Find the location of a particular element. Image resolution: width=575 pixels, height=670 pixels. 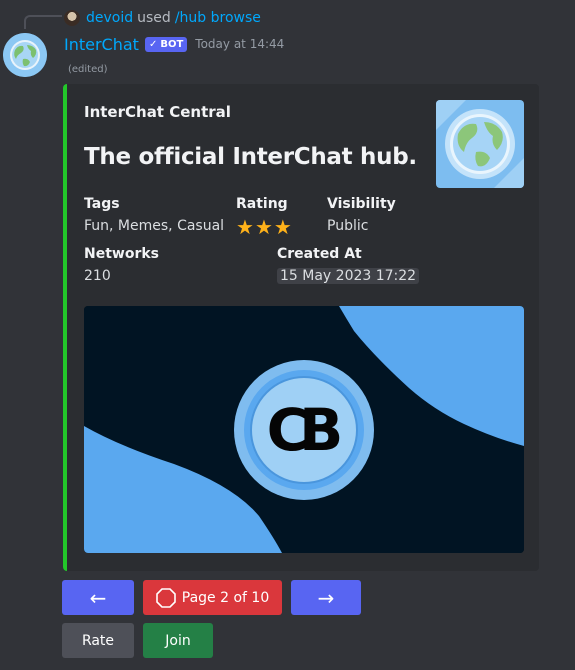

rate-button-label: Rate is located at coordinates (98, 640).